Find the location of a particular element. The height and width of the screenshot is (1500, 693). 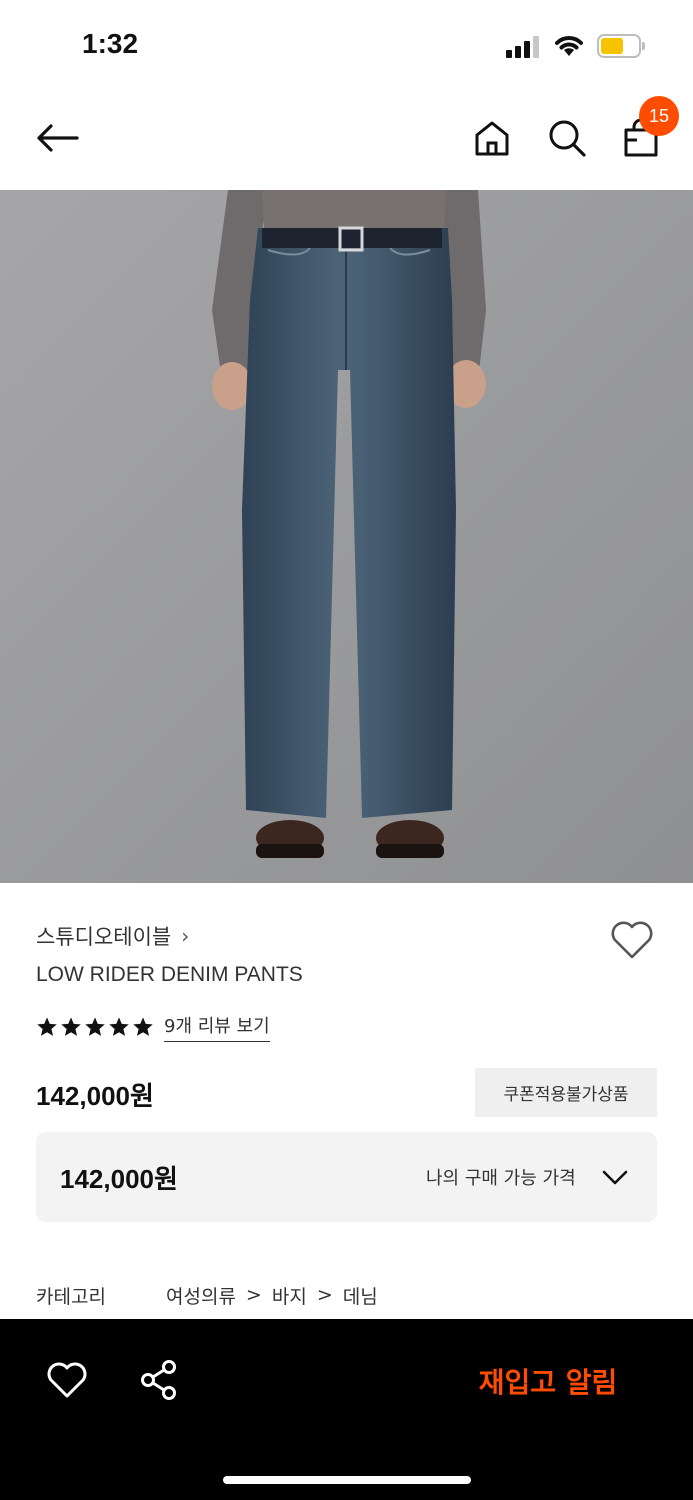

rating-row: 9개 리뷰 보기 is located at coordinates (153, 1027).